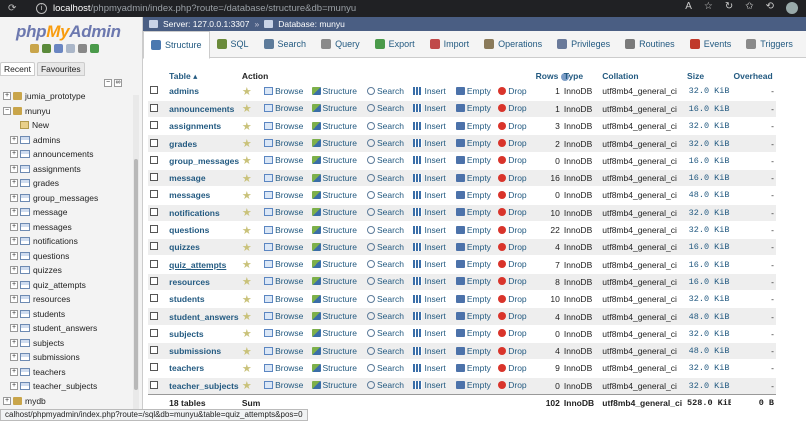 Image resolution: width=806 pixels, height=421 pixels. What do you see at coordinates (189, 282) in the screenshot?
I see `table-name-link: resources` at bounding box center [189, 282].